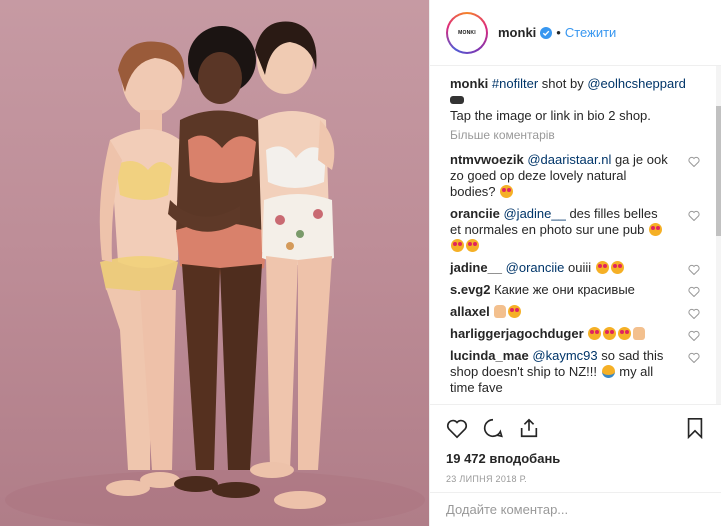  I want to click on comment-item: harliggerjagochduger, so click(576, 334).